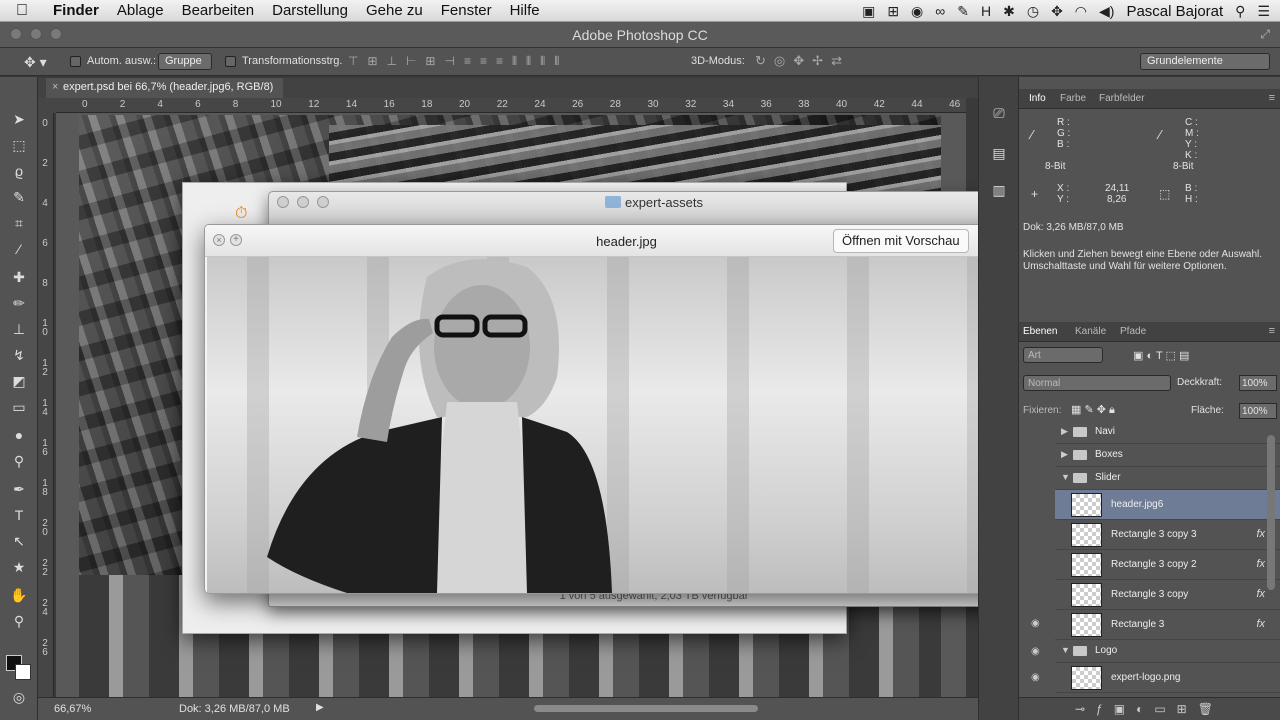 The image size is (1280, 720). Describe the element at coordinates (1063, 355) in the screenshot. I see `layer-kind-filter: Art` at that location.